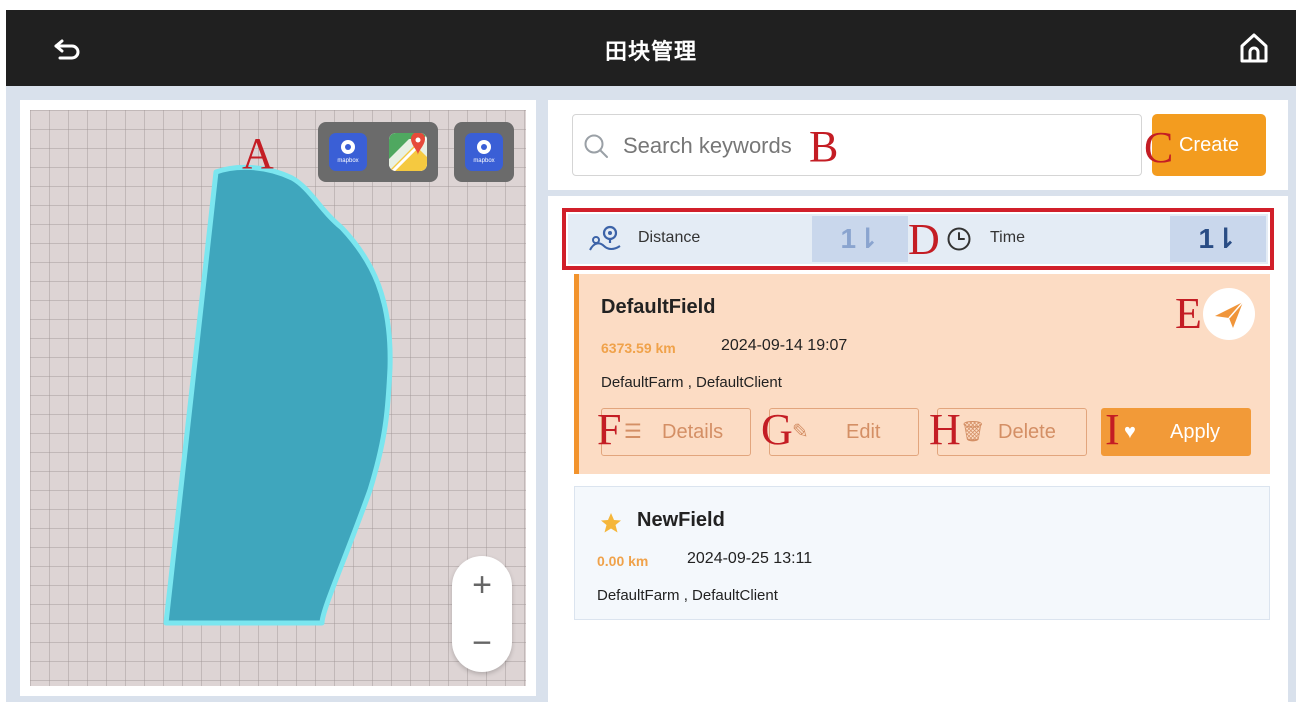 This screenshot has width=1303, height=702. Describe the element at coordinates (258, 153) in the screenshot. I see `marker-a: A` at that location.